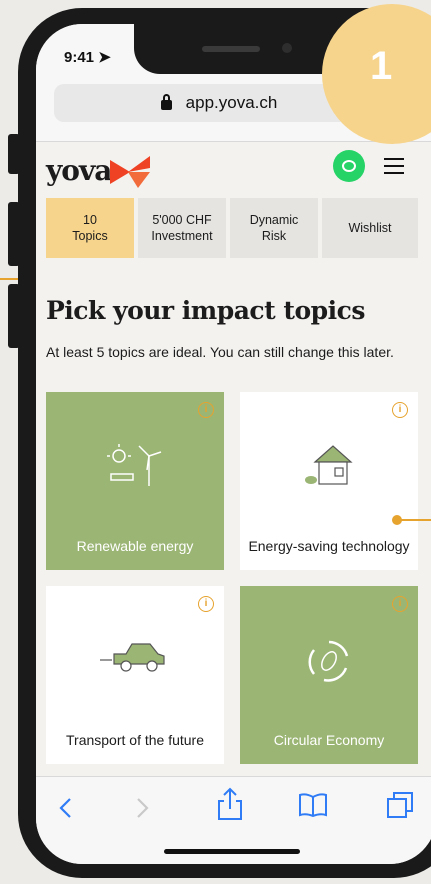 Image resolution: width=431 pixels, height=884 pixels. I want to click on forward-icon, so click(143, 808).